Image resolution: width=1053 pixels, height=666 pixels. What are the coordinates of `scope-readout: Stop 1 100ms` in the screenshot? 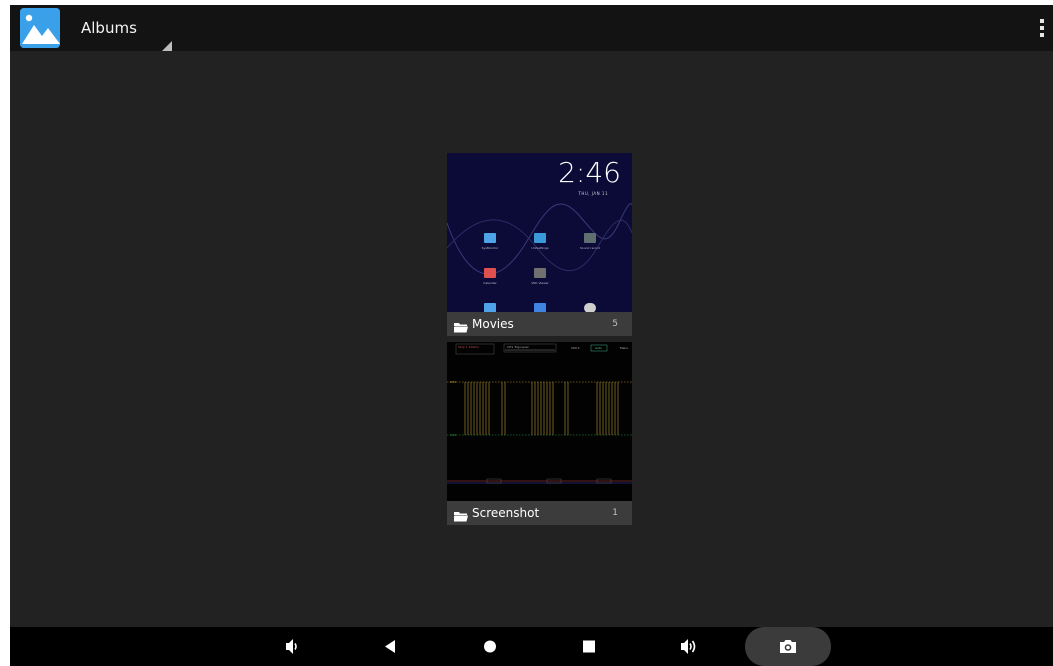 It's located at (468, 347).